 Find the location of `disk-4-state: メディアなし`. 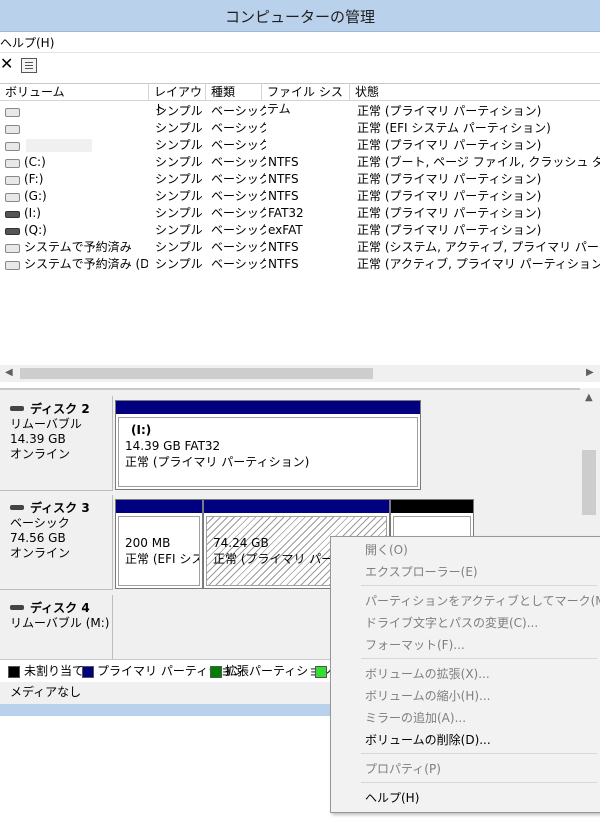

disk-4-state: メディアなし is located at coordinates (46, 692).